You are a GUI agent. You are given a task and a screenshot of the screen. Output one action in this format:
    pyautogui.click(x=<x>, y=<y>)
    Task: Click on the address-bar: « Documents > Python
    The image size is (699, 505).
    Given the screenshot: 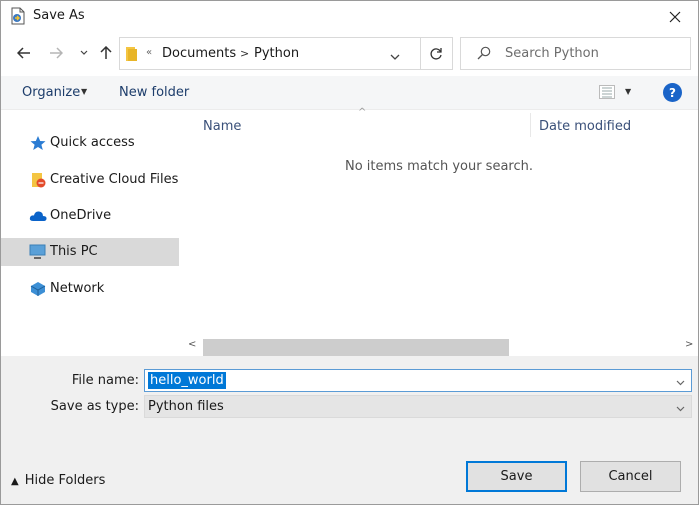 What is the action you would take?
    pyautogui.click(x=286, y=53)
    